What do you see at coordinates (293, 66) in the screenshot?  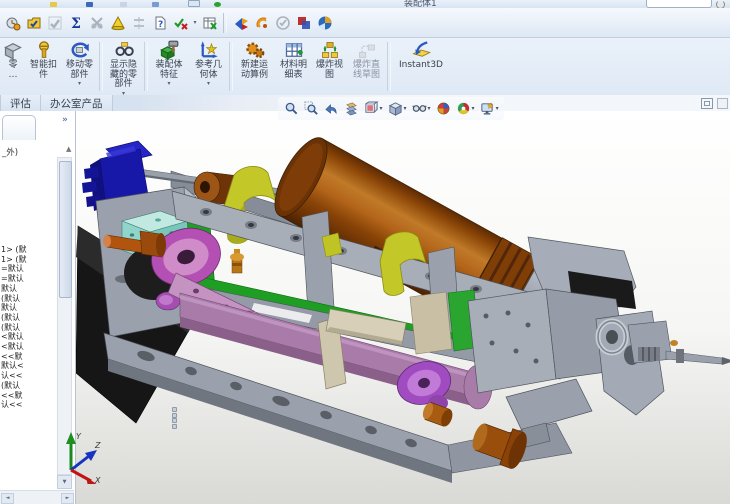 I see `ribbon-button-bill-of-materials: 材料明 细表` at bounding box center [293, 66].